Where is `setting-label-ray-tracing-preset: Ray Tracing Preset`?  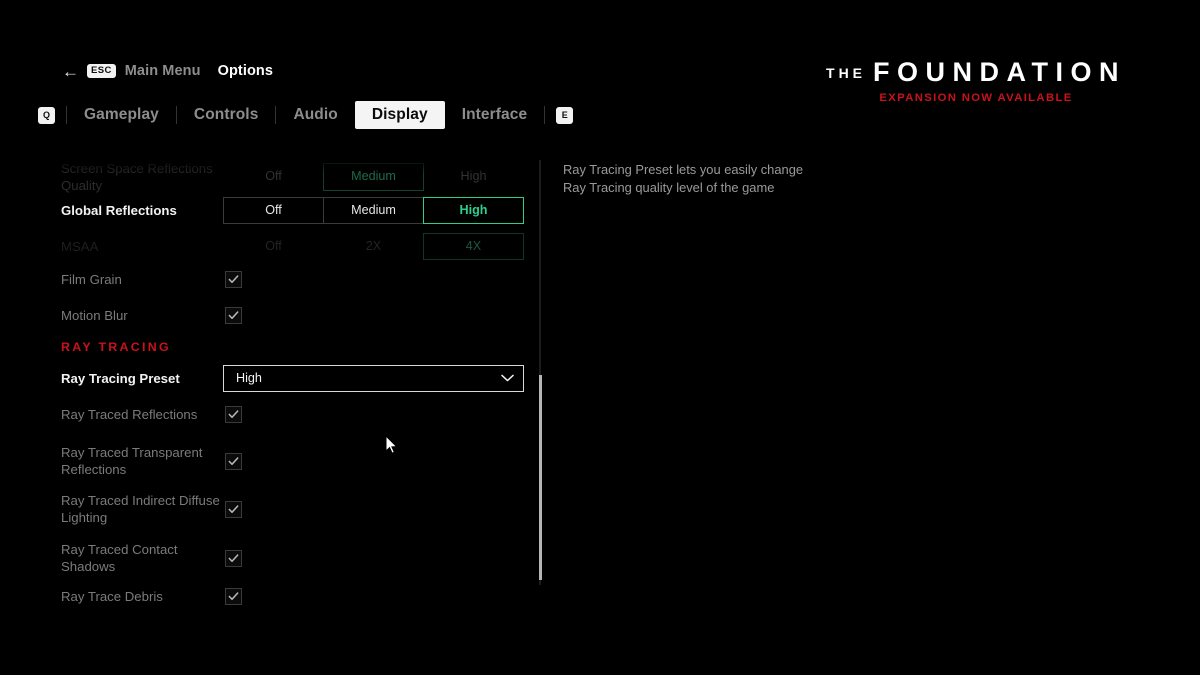
setting-label-ray-tracing-preset: Ray Tracing Preset is located at coordinates (120, 378).